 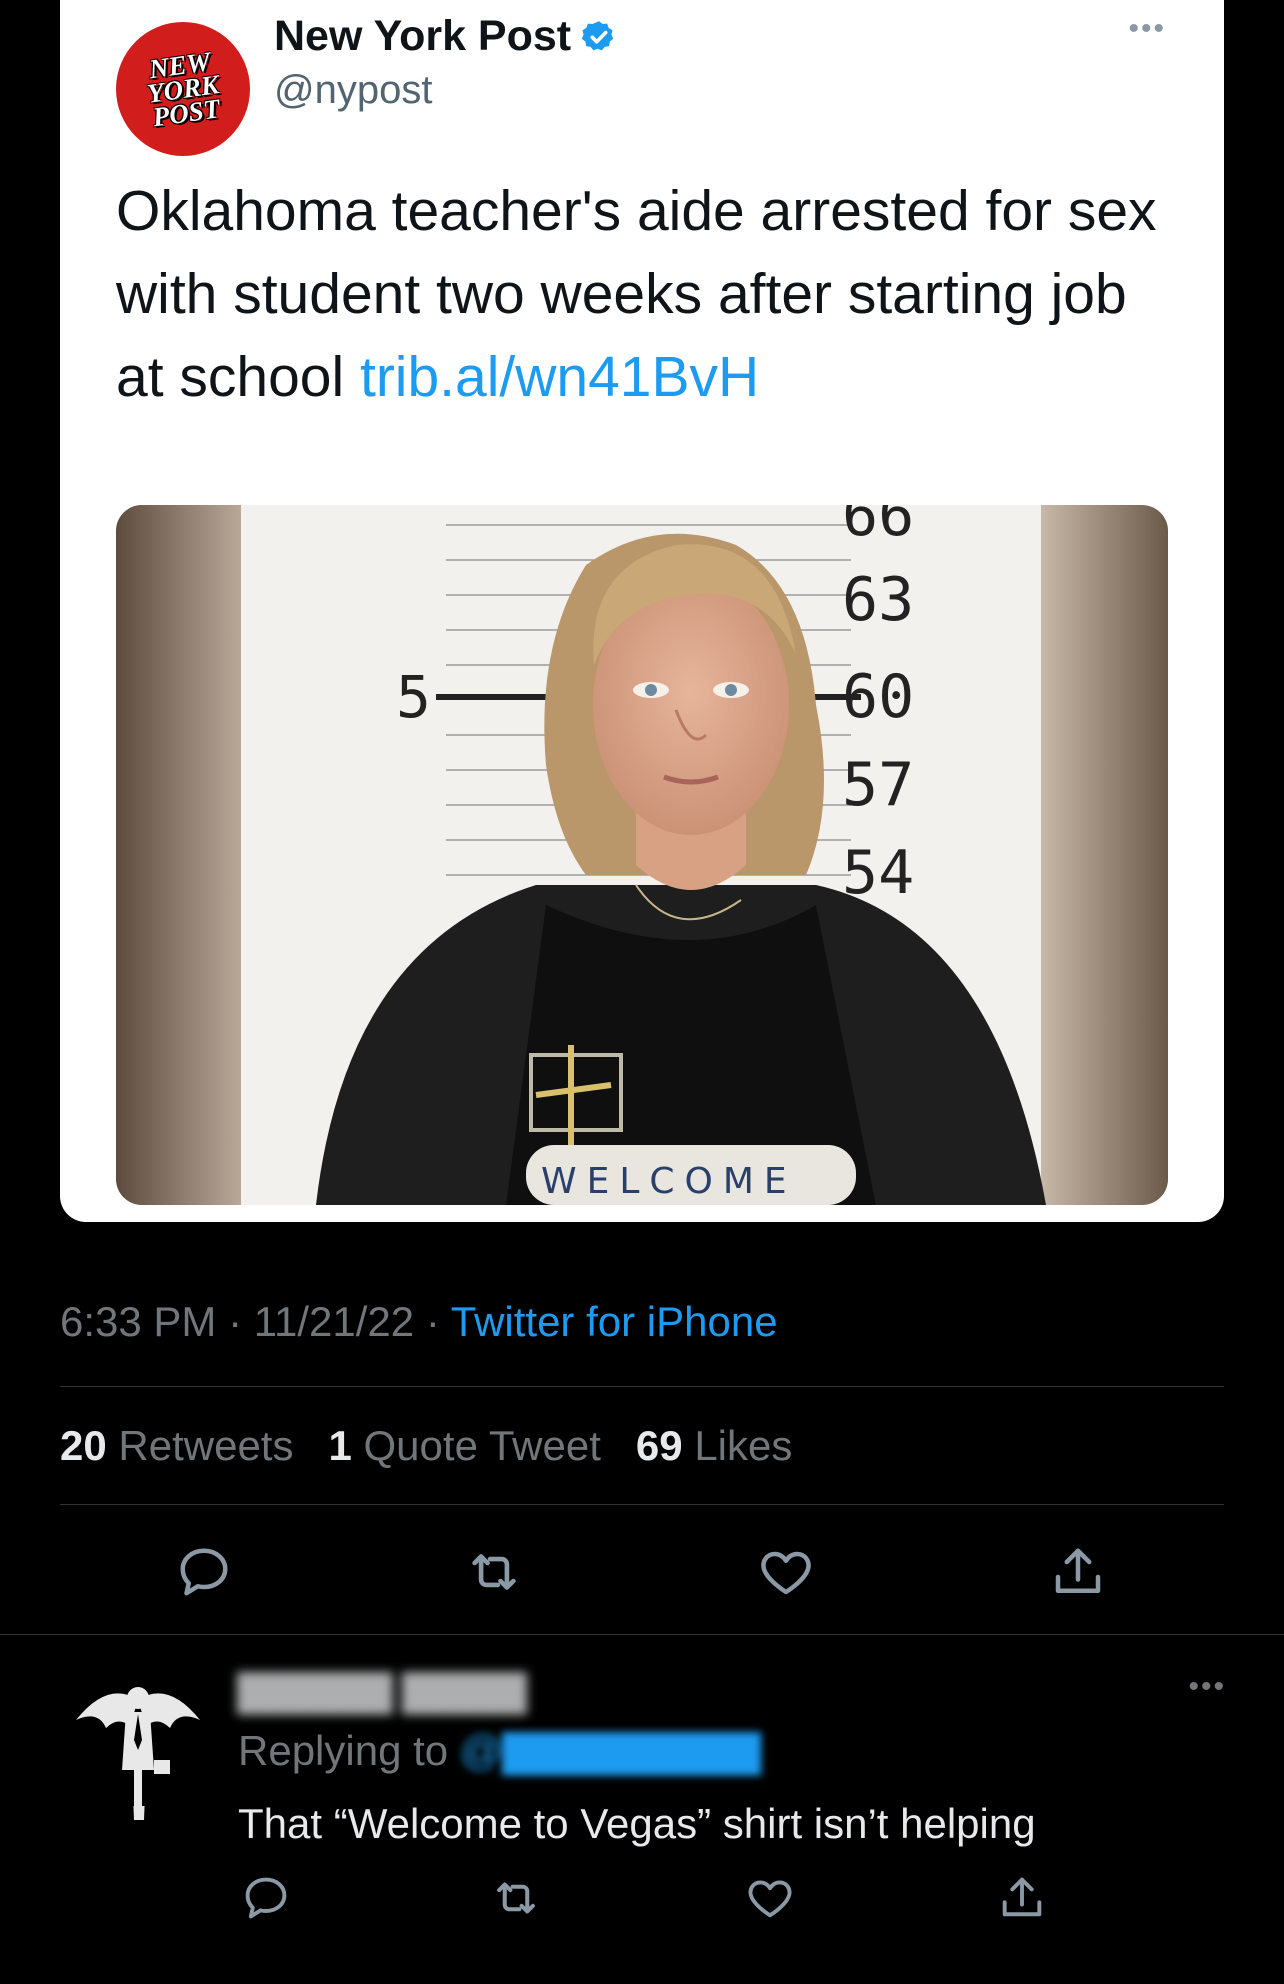 I want to click on ruler-label: 63, so click(x=878, y=600).